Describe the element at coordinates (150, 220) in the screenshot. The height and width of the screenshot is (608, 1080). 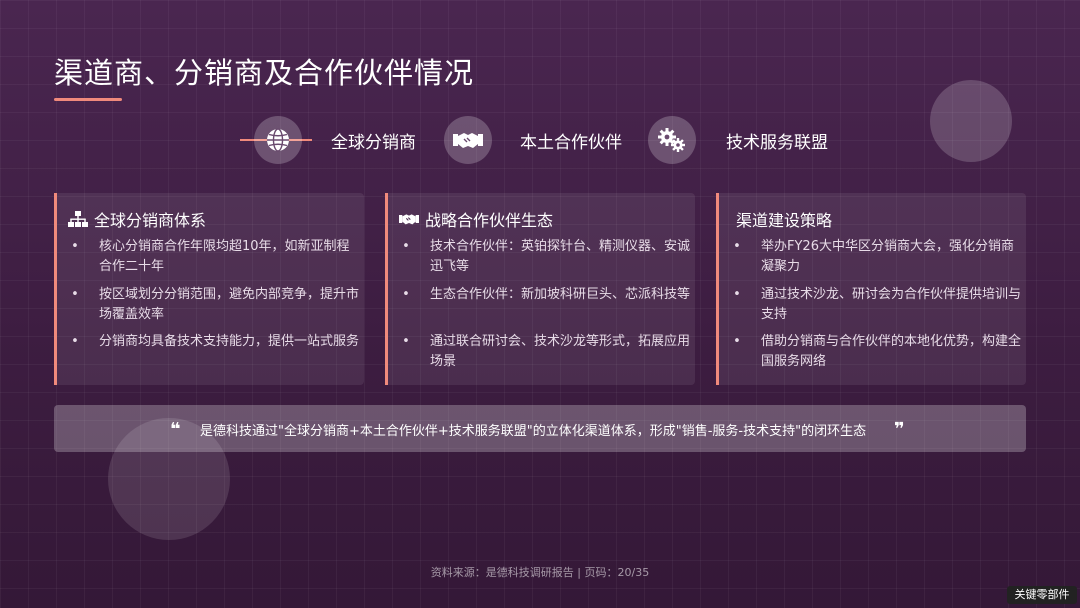
I see `card-title: 全球分销商体系` at that location.